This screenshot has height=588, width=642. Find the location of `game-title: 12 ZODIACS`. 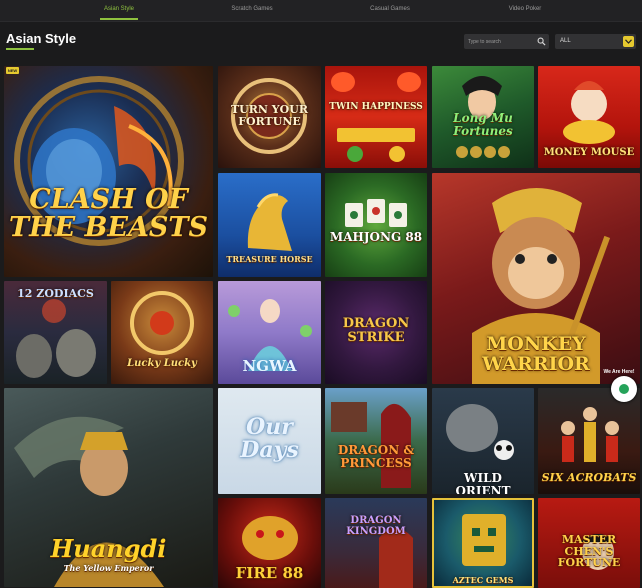

game-title: 12 ZODIACS is located at coordinates (55, 293).